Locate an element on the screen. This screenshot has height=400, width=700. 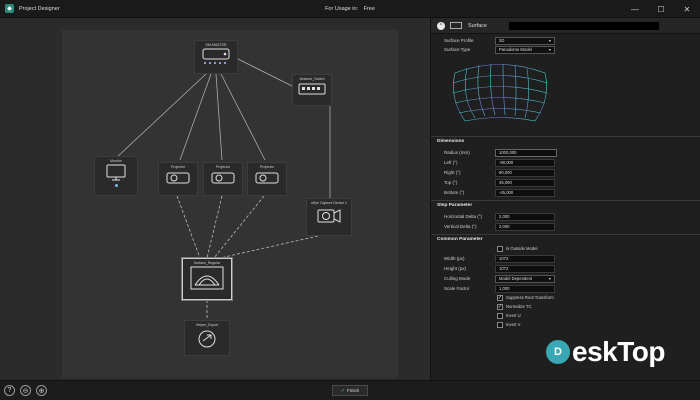
culling-mode-select: Model Dependent ▾ is located at coordinates (525, 278).